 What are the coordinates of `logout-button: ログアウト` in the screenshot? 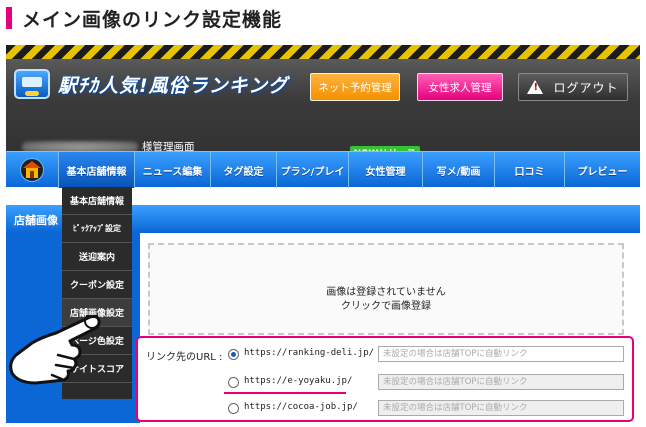 It's located at (573, 87).